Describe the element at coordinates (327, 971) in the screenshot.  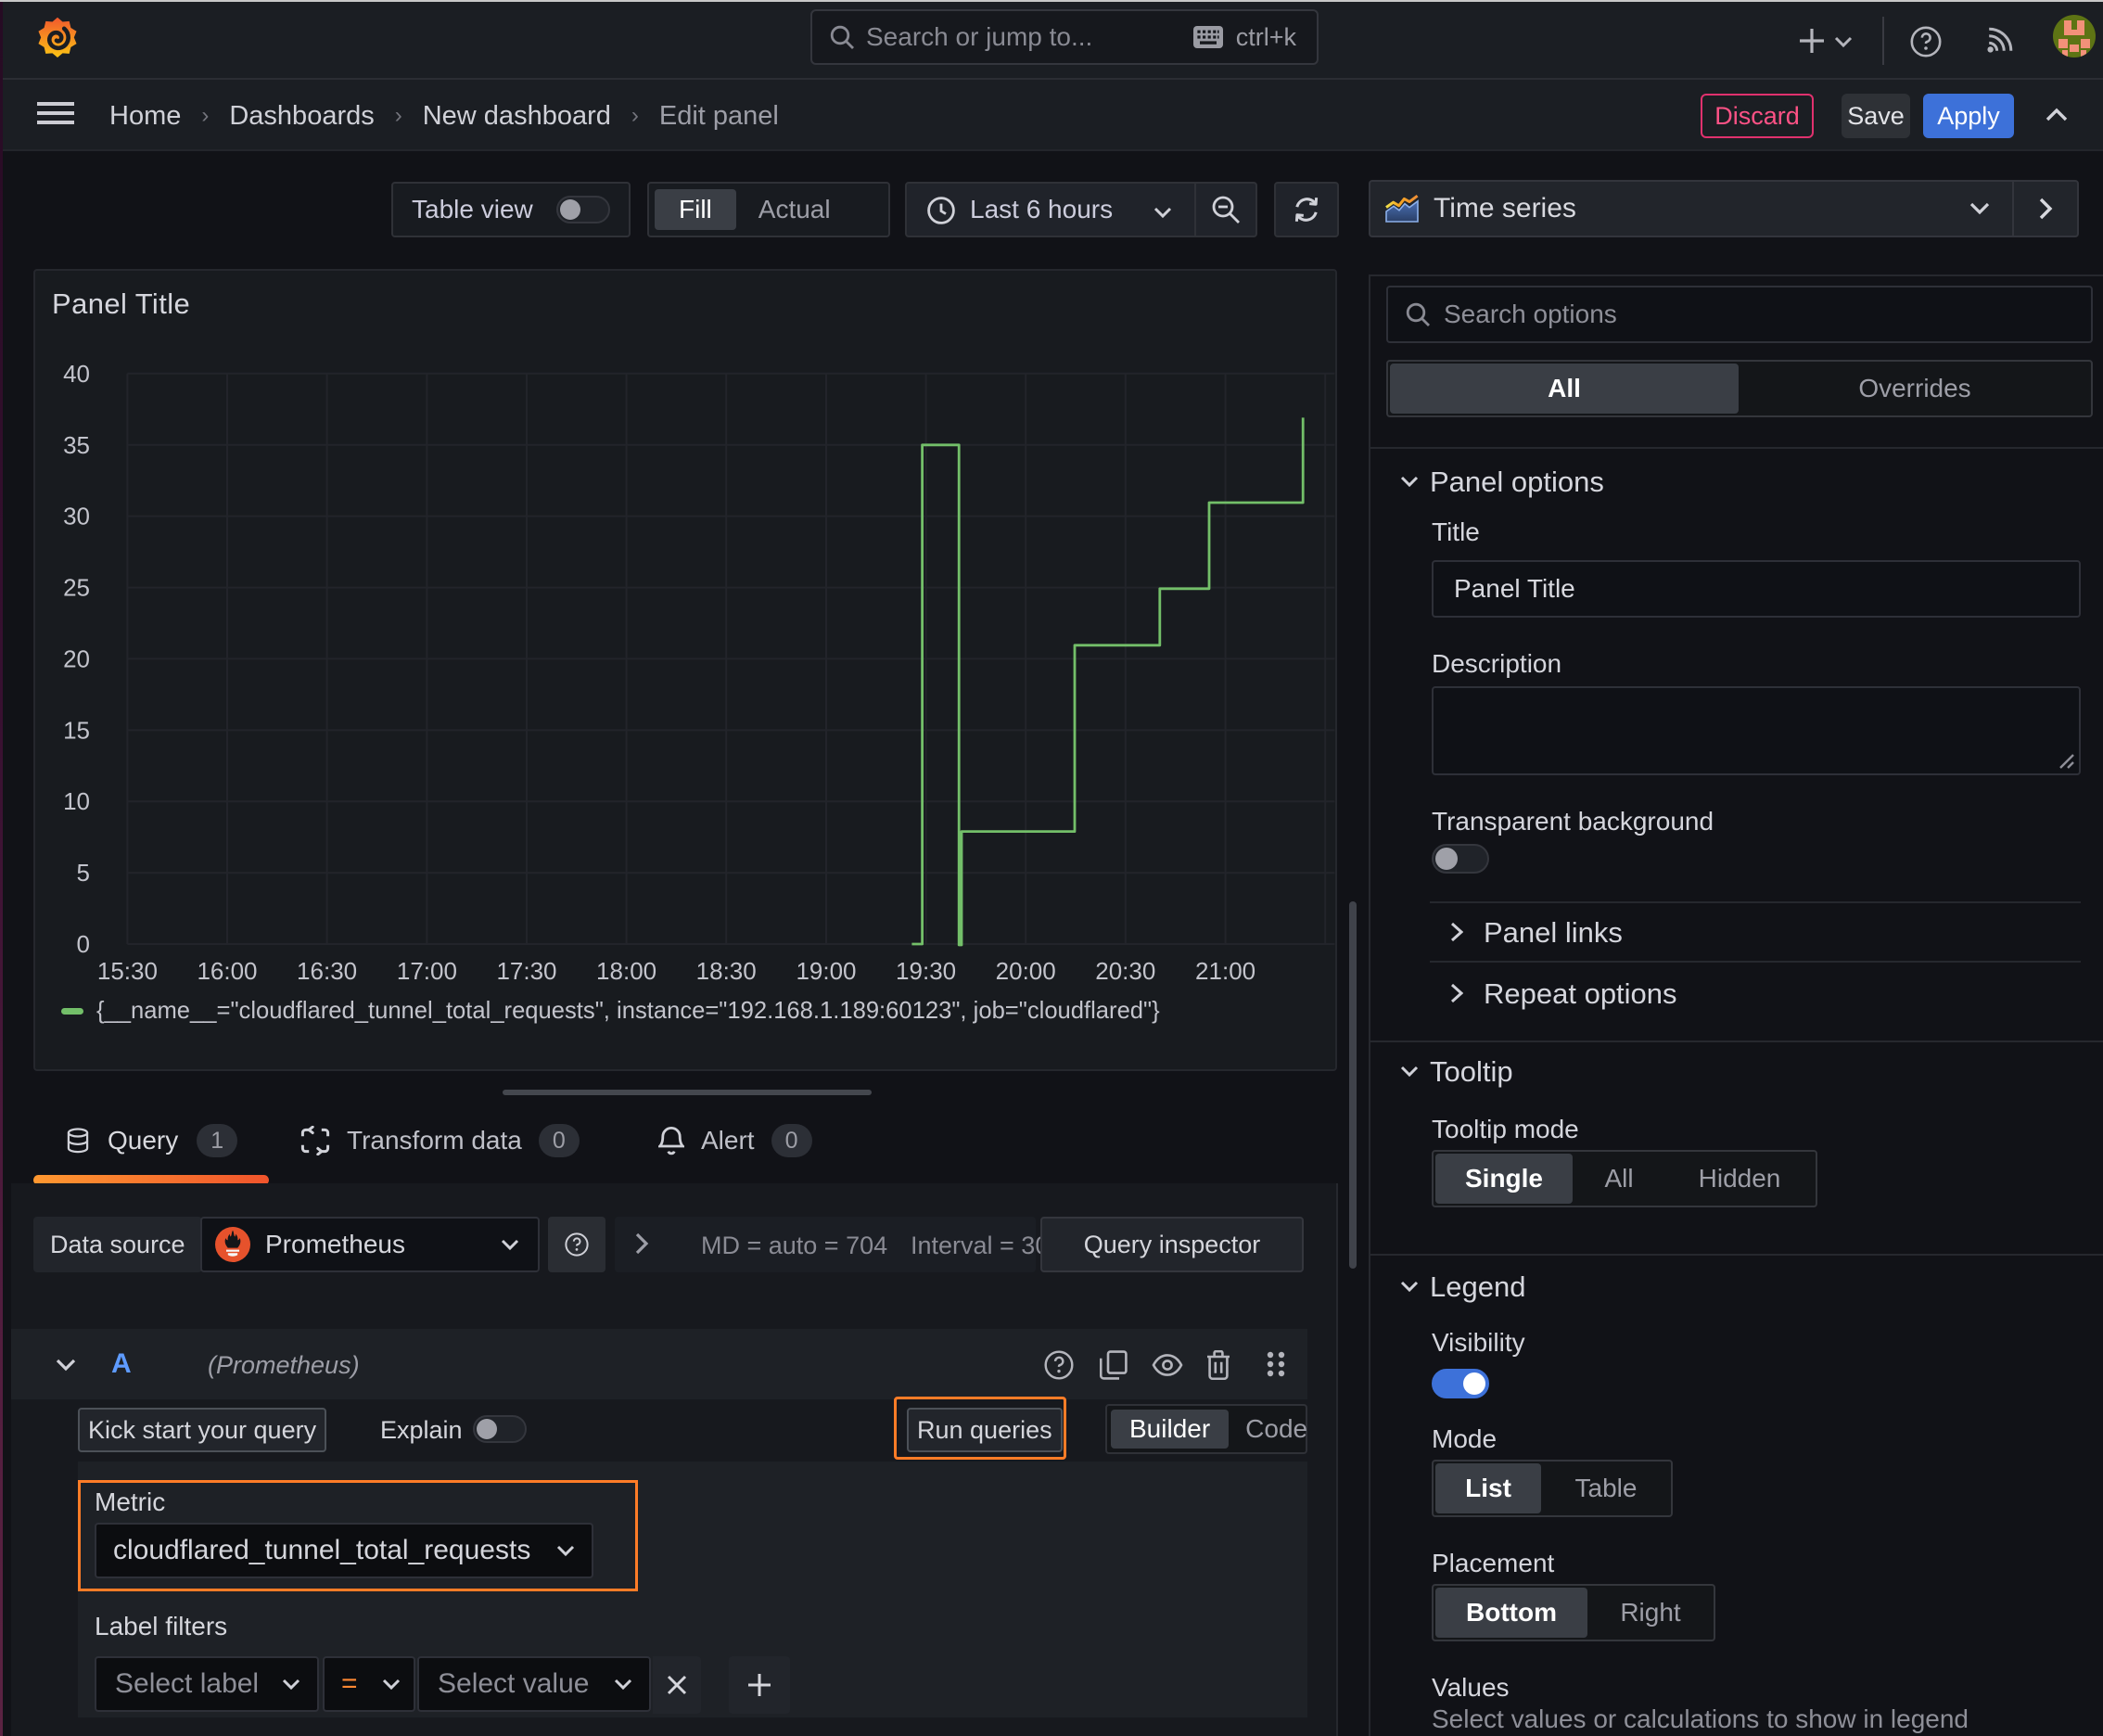
I see `svg-text: 16:30` at that location.